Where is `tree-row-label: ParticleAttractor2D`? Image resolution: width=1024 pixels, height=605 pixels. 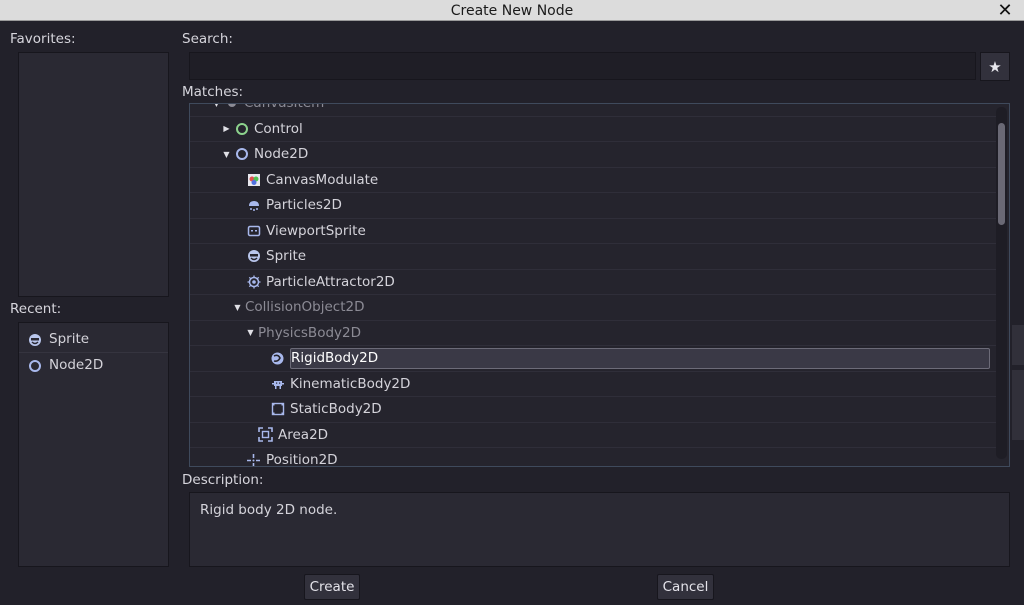 tree-row-label: ParticleAttractor2D is located at coordinates (330, 281).